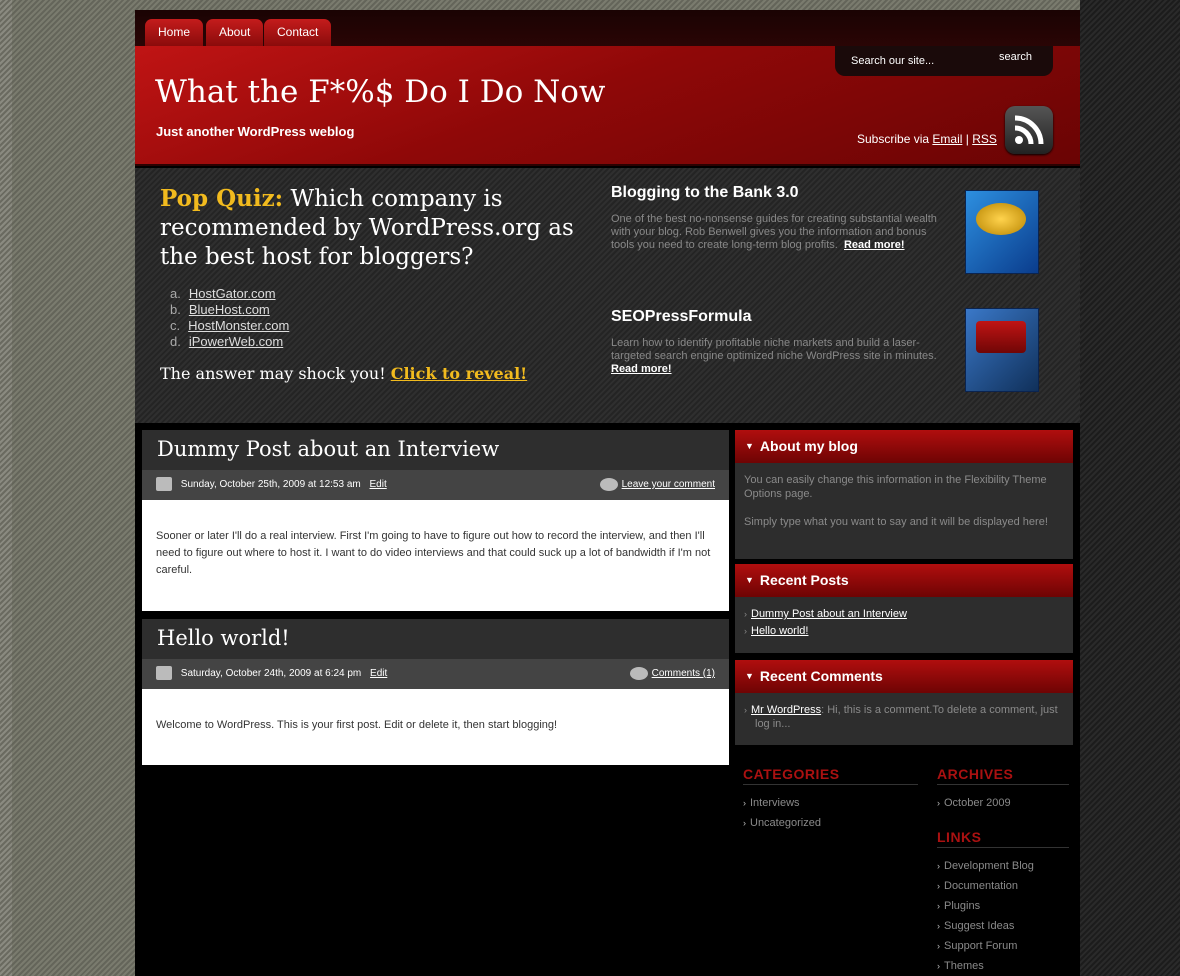 The height and width of the screenshot is (976, 1180). Describe the element at coordinates (1003, 775) in the screenshot. I see `section-title: ARCHIVES` at that location.